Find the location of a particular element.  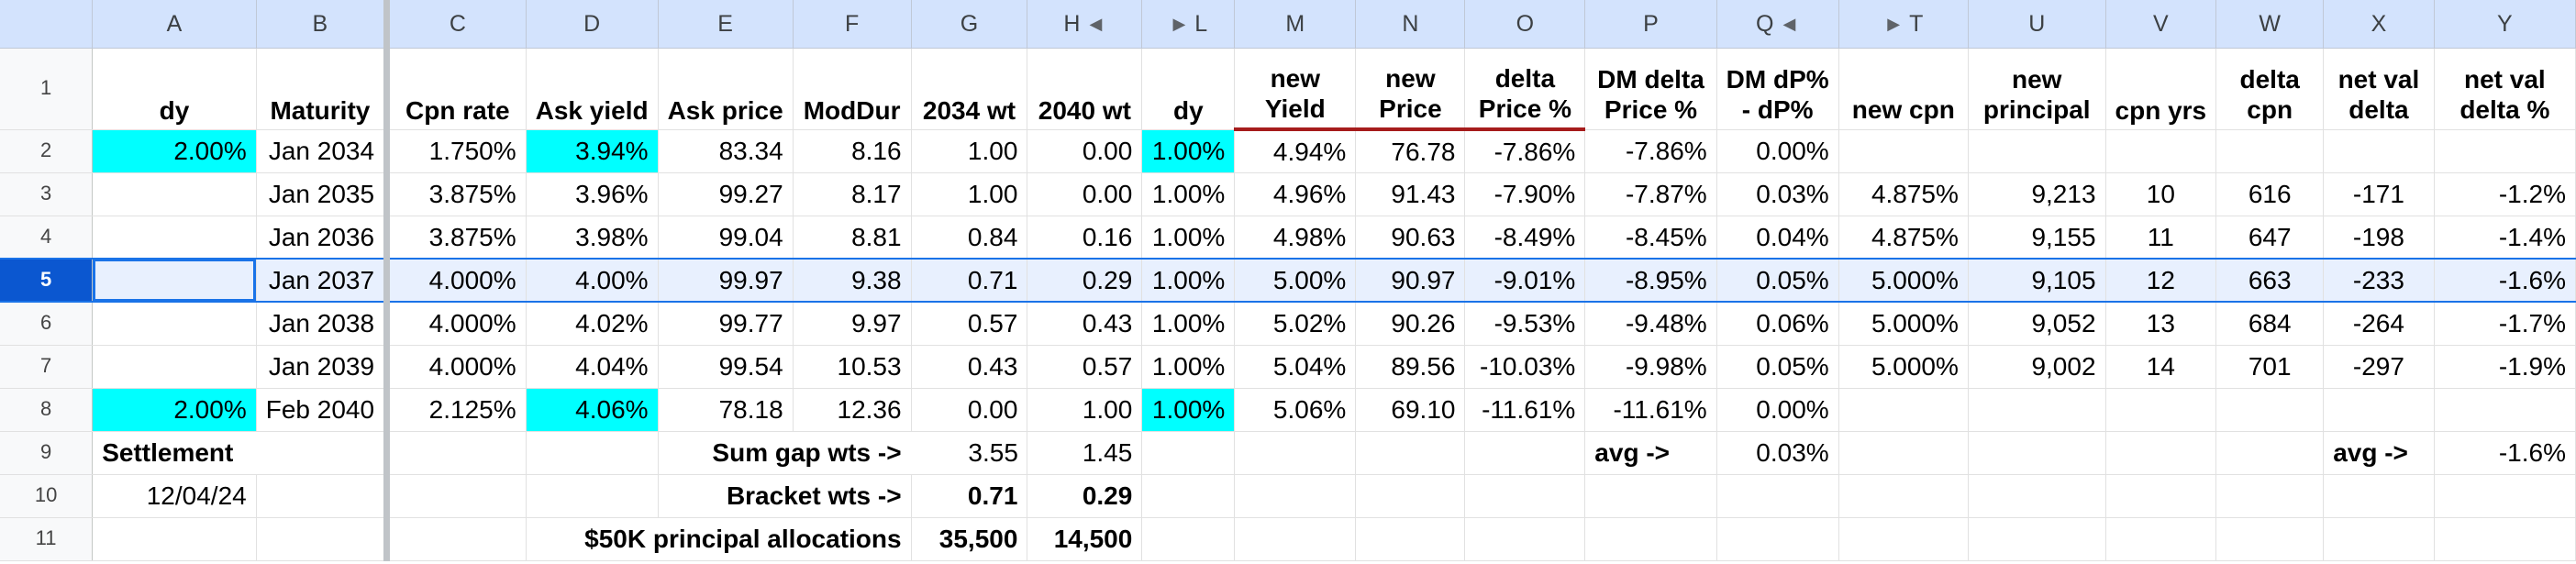

column-header-o: O is located at coordinates (1525, 25).